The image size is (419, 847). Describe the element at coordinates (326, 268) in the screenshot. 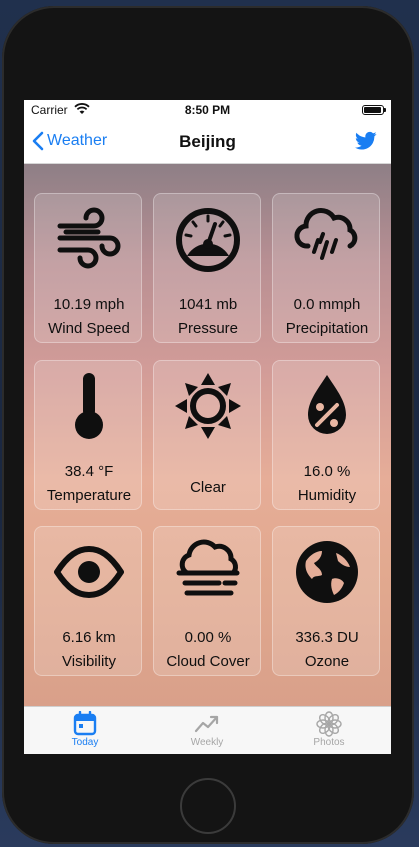

I see `tile-precipitation: 0.0 mmph Precipitation` at that location.